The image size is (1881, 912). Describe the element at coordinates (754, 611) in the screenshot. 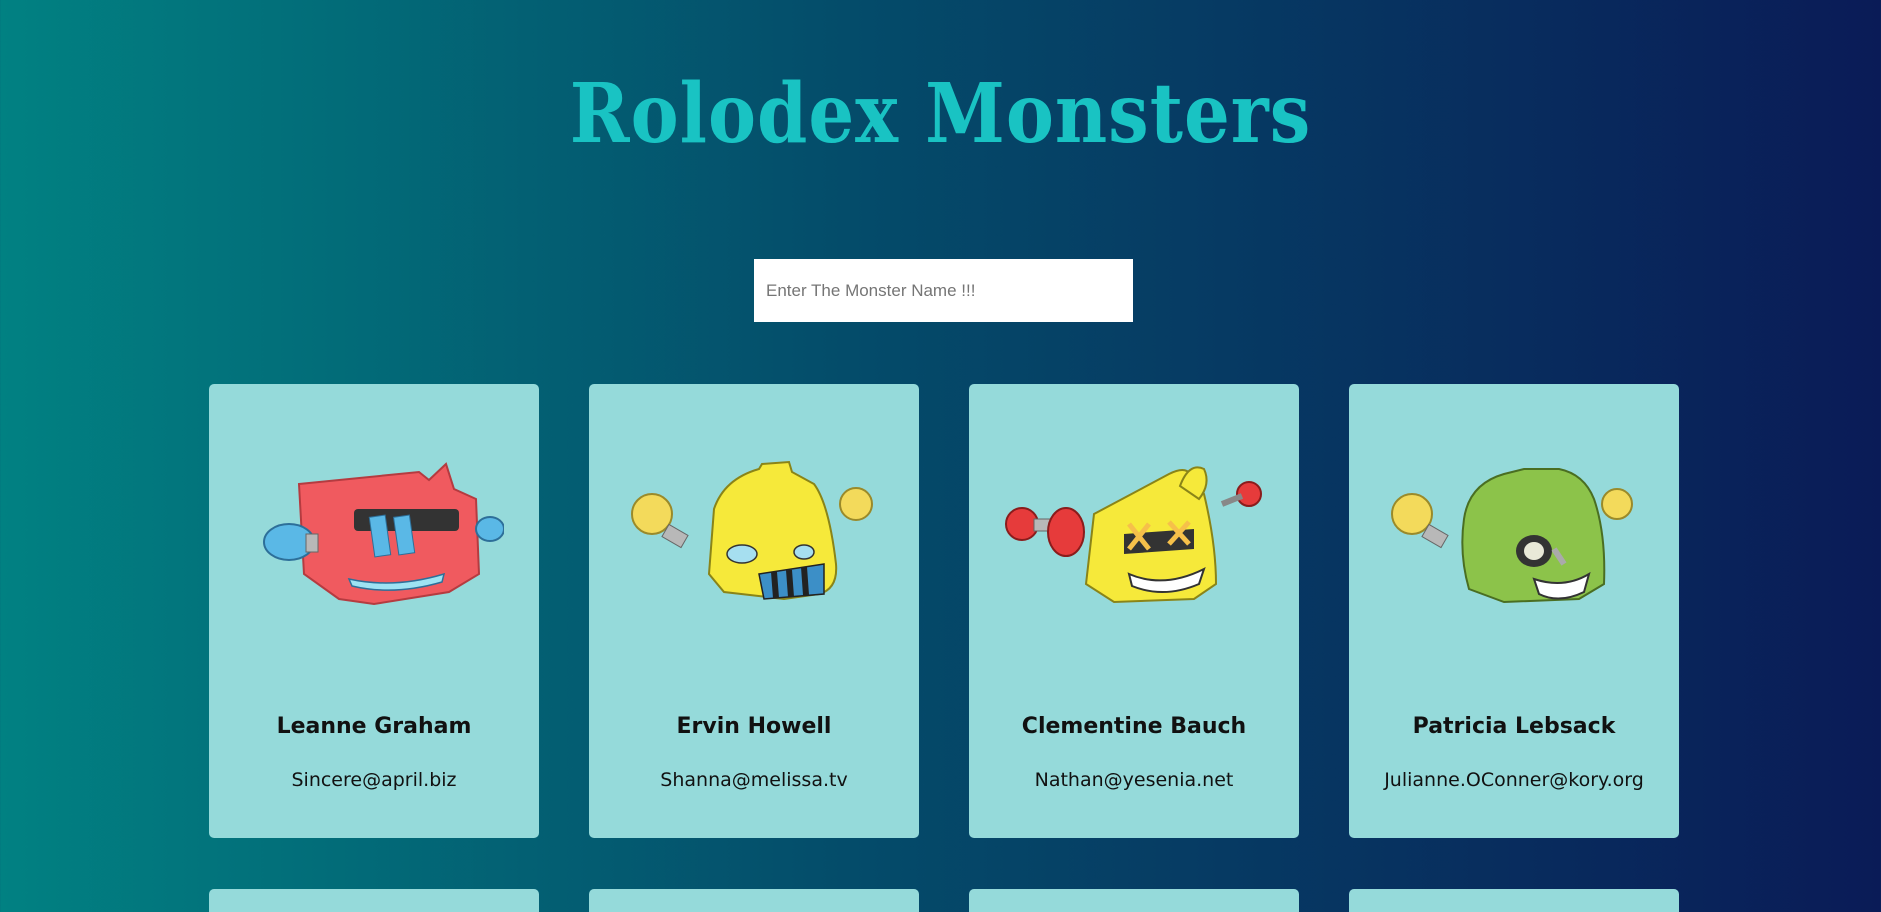

I see `monster-card: Ervin Howell Shanna@melissa.tv` at that location.